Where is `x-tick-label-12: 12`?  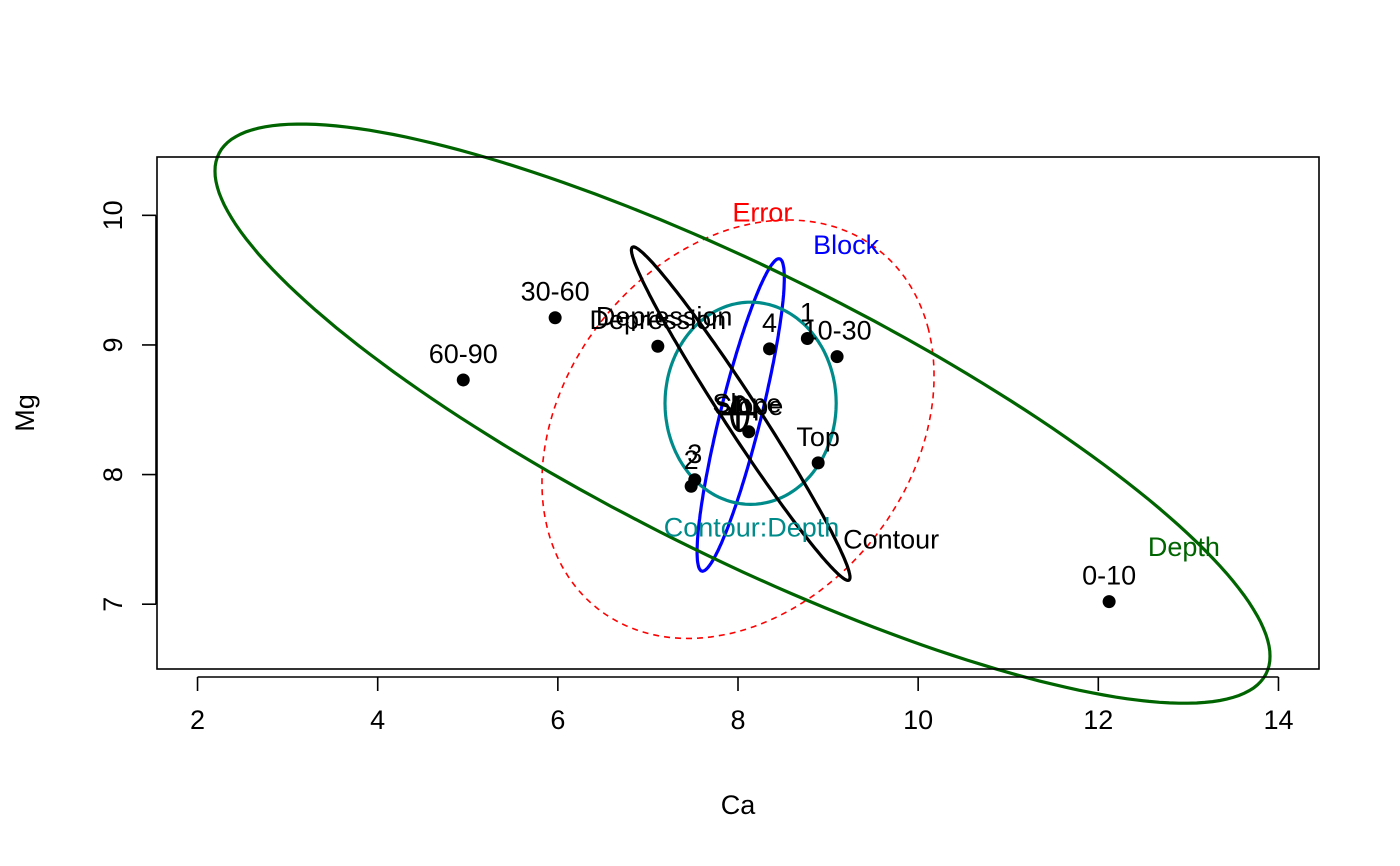
x-tick-label-12: 12 is located at coordinates (1098, 720).